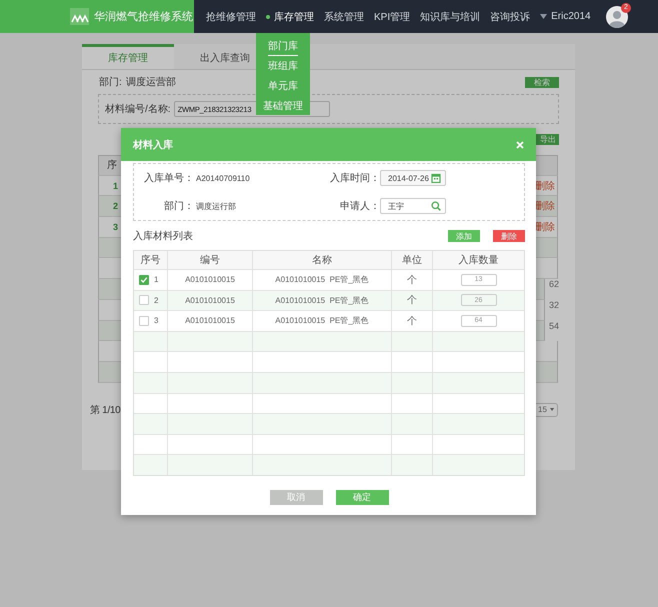 The height and width of the screenshot is (607, 658). Describe the element at coordinates (411, 260) in the screenshot. I see `column-header: 单位` at that location.